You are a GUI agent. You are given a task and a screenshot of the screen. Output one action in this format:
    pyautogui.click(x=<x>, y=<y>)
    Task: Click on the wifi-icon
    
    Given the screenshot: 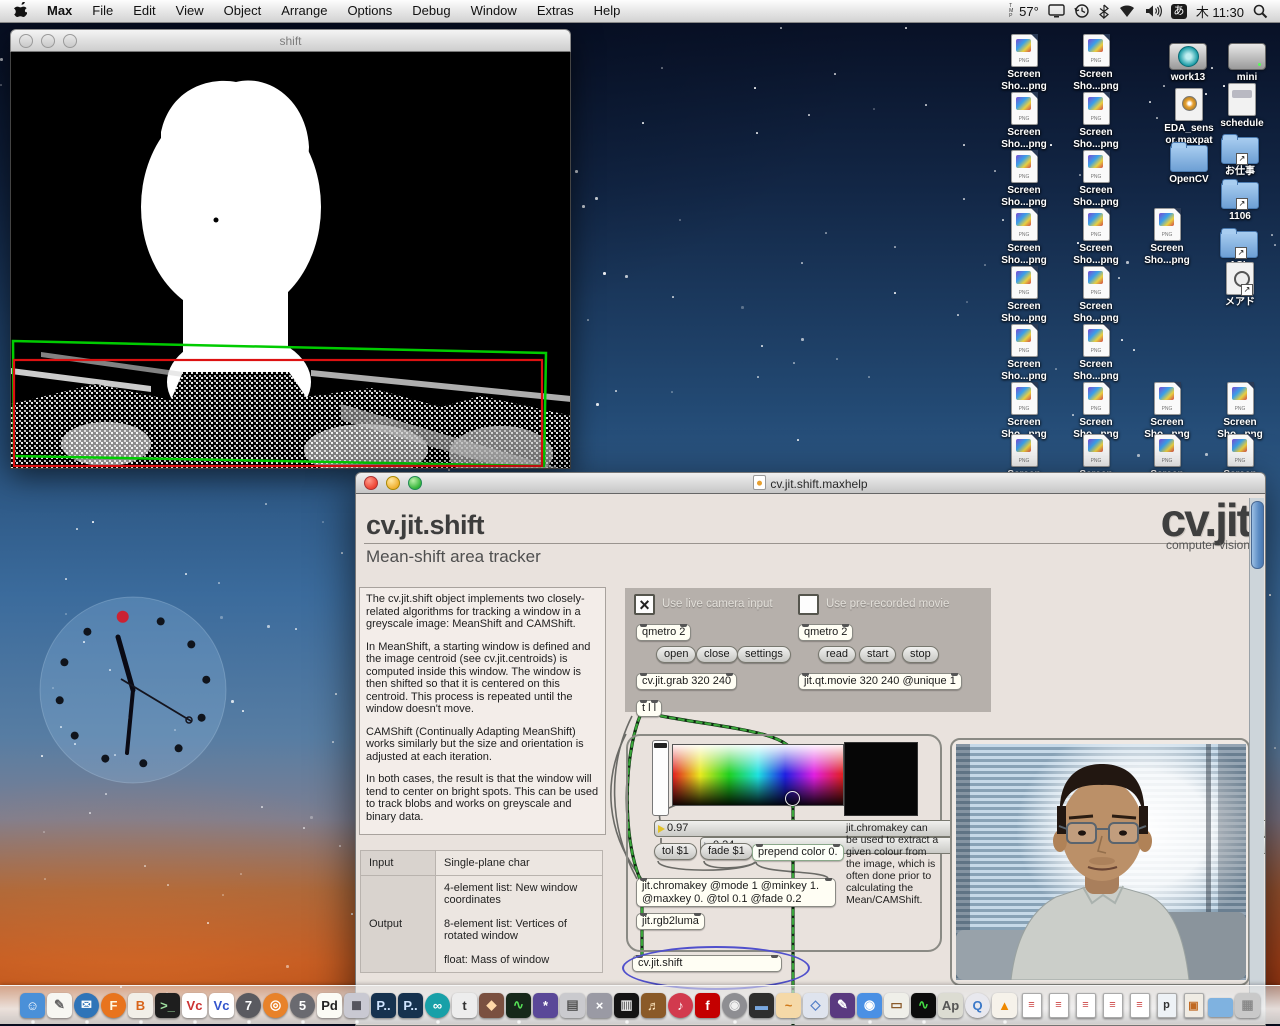 What is the action you would take?
    pyautogui.click(x=1127, y=11)
    